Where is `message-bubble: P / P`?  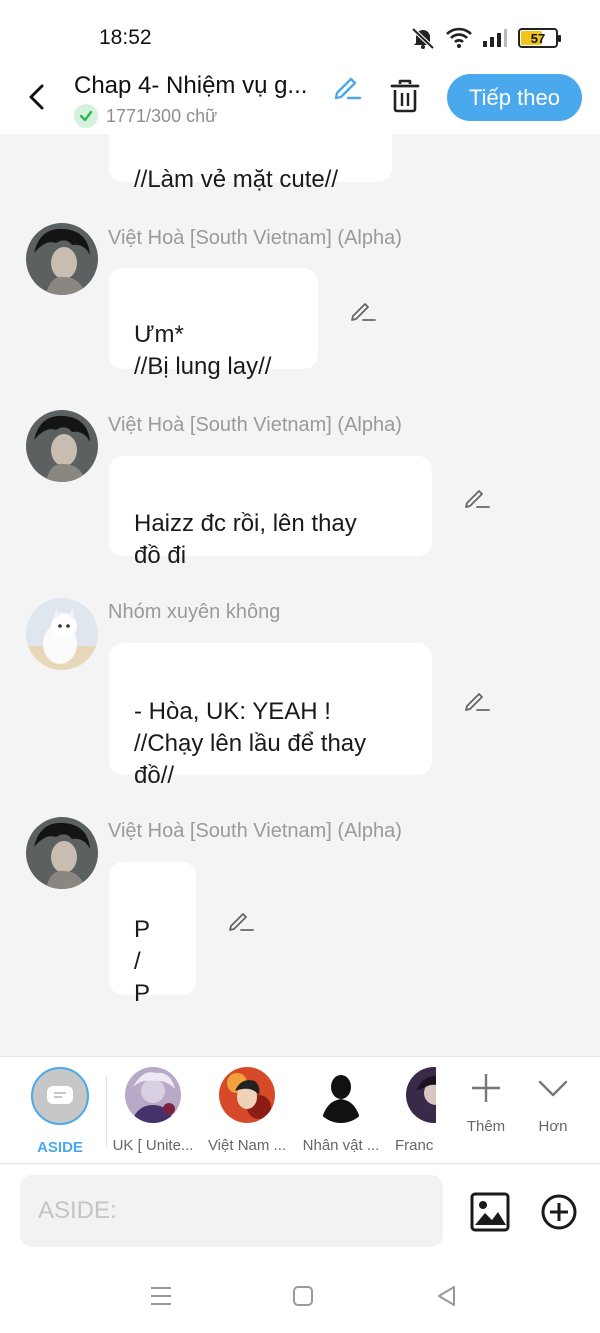
message-bubble: P / P is located at coordinates (152, 934).